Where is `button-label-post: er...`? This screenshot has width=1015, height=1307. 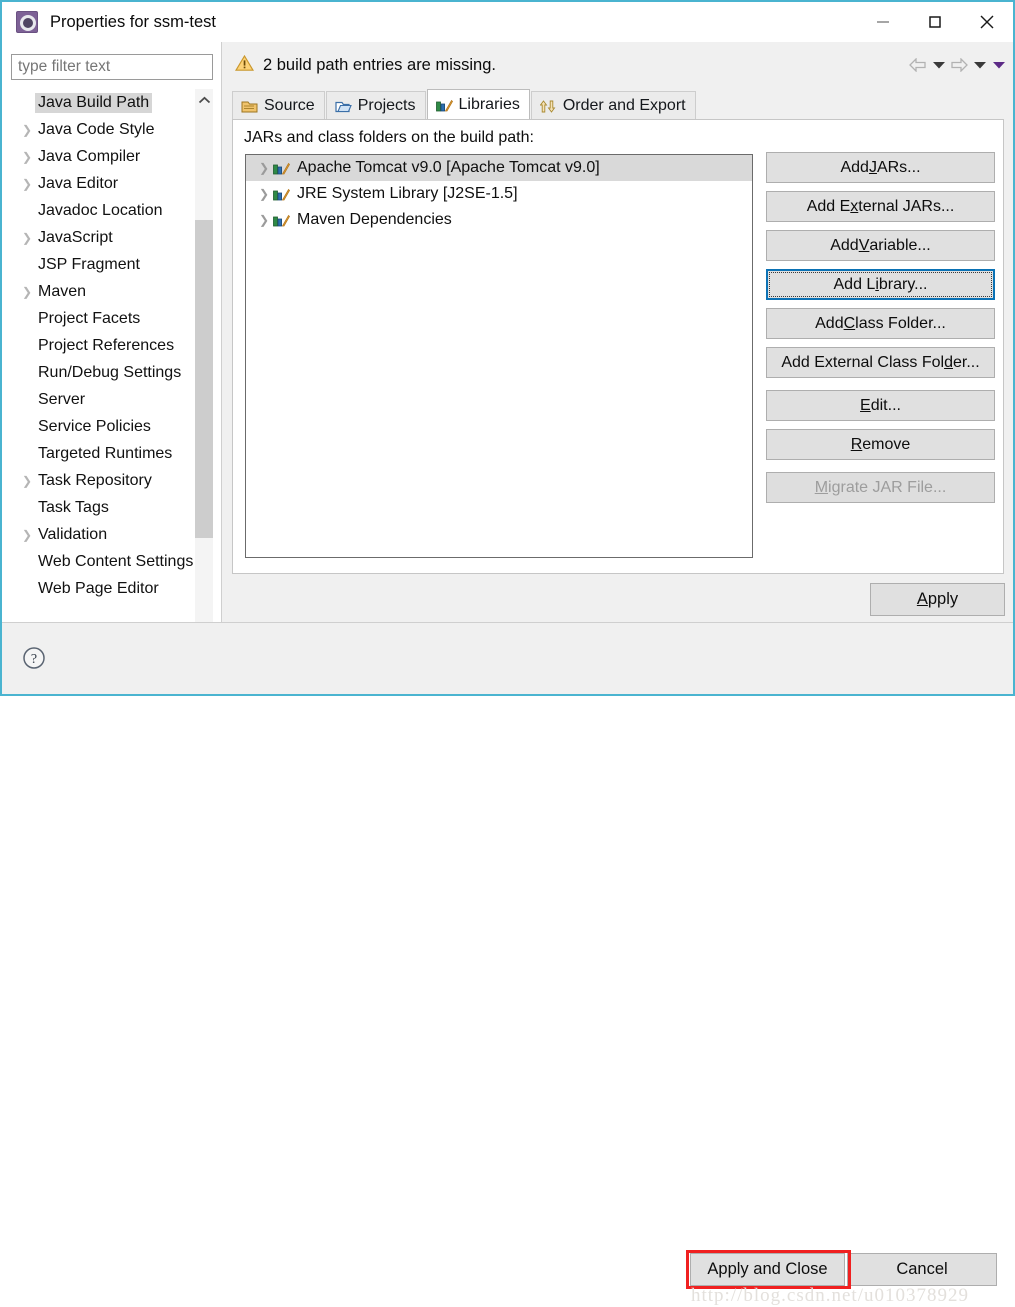 button-label-post: er... is located at coordinates (966, 362).